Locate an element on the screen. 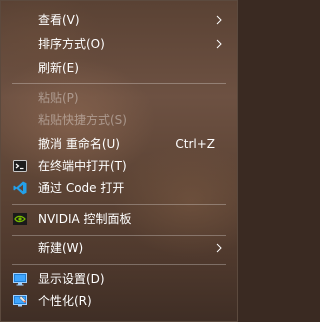 The width and height of the screenshot is (320, 322). menu-item-personalize-label: 个性化(R) is located at coordinates (65, 301).